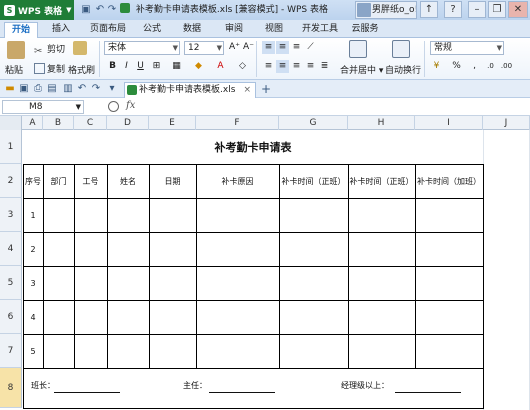 The width and height of the screenshot is (530, 410). I want to click on open-folder-icon: ▬, so click(10, 89).